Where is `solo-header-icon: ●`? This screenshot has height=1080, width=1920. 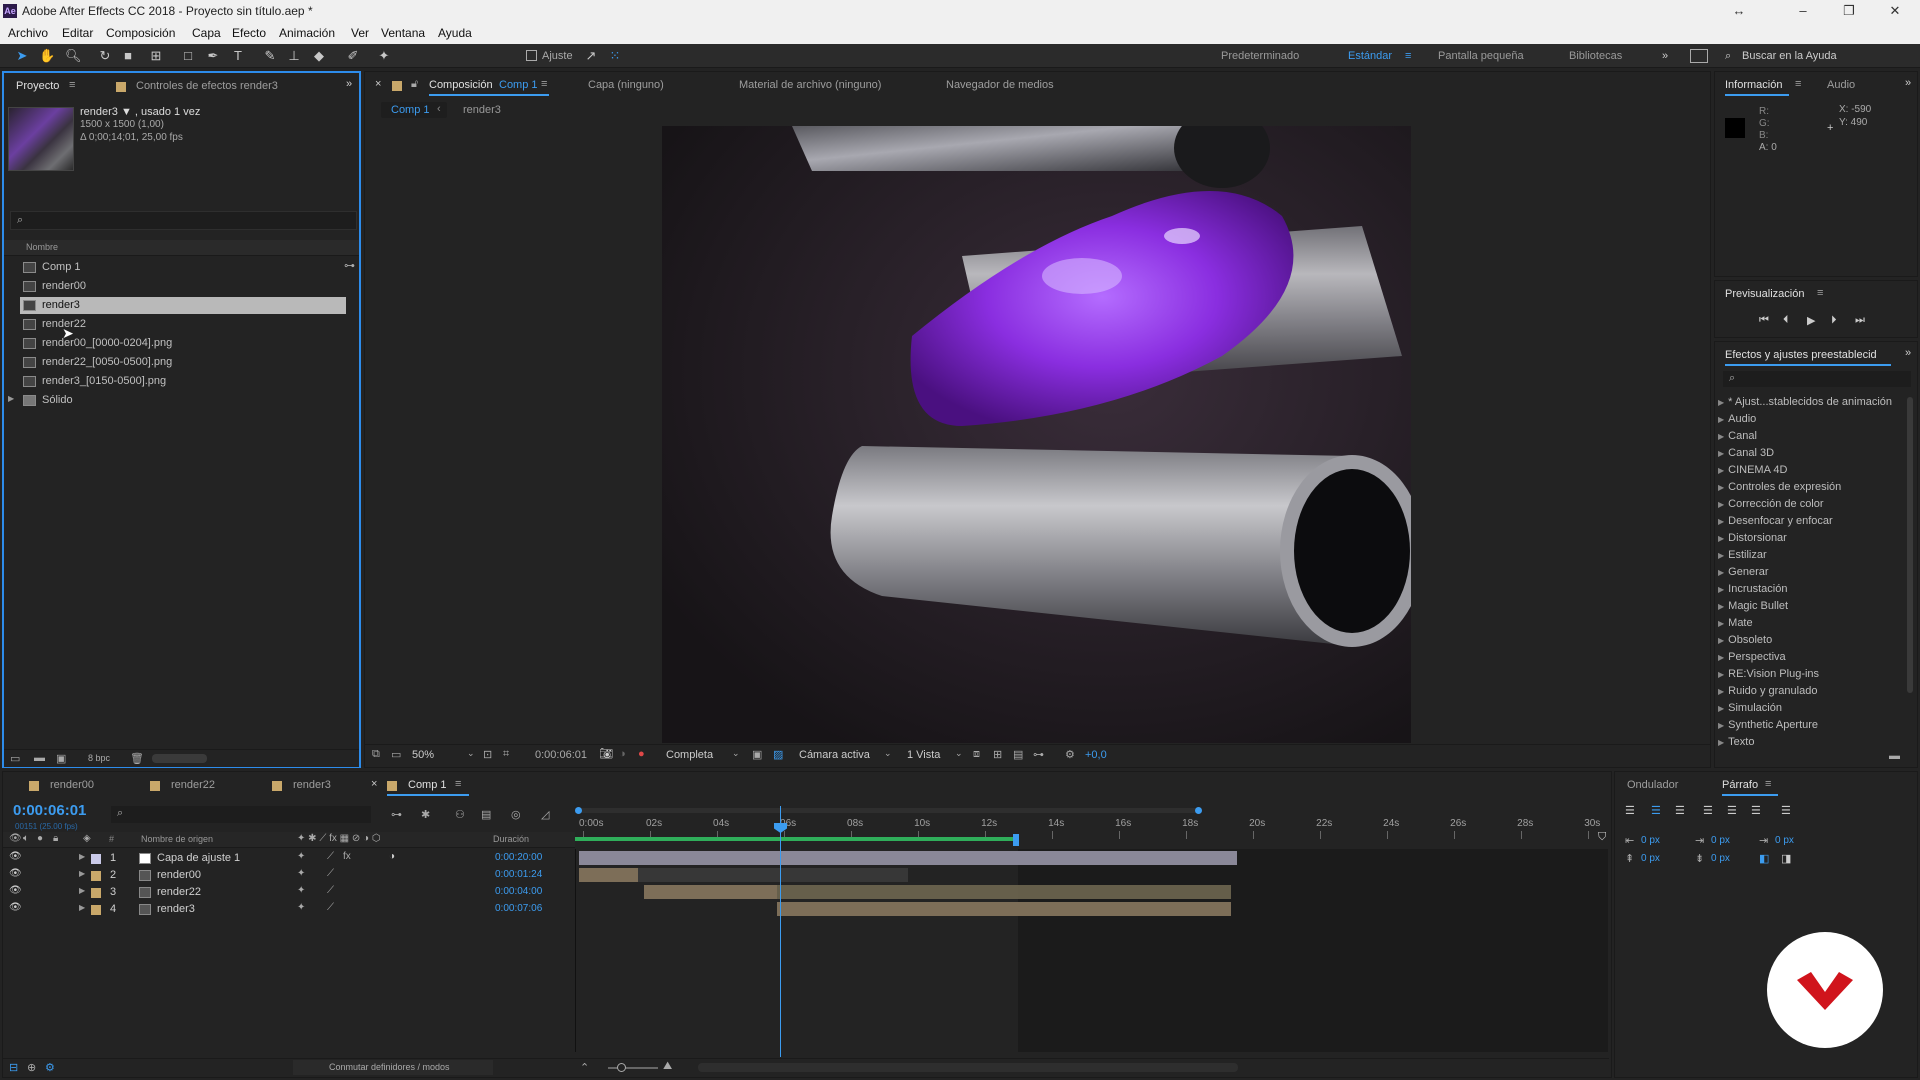 solo-header-icon: ● is located at coordinates (40, 838).